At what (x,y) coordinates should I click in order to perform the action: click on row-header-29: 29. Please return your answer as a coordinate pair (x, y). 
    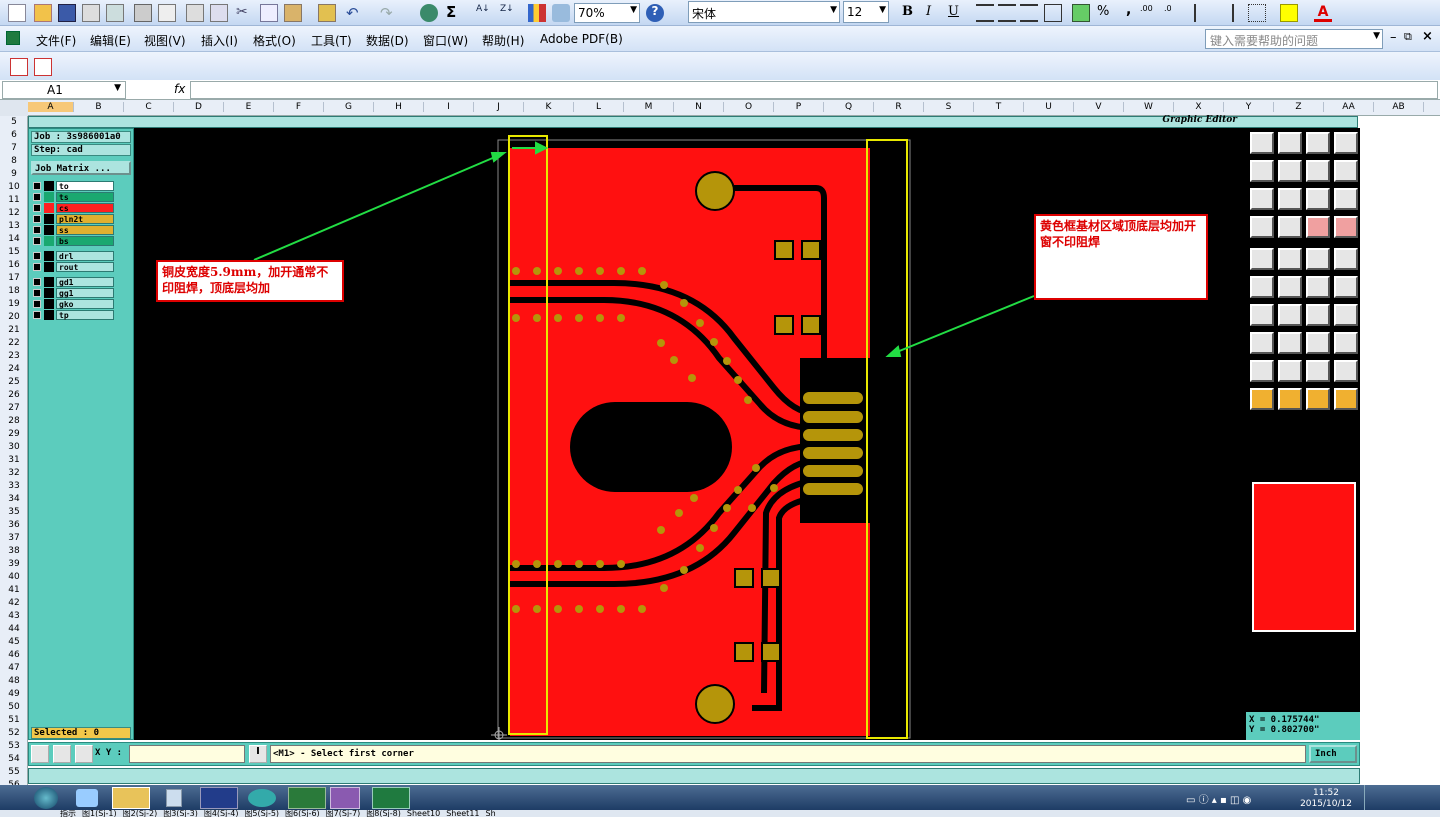
    Looking at the image, I should click on (14, 434).